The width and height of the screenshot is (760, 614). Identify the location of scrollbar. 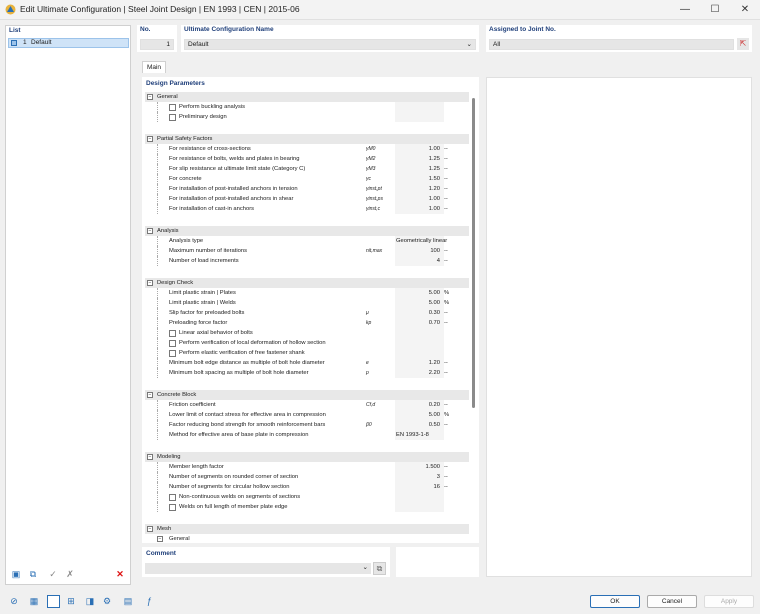
(473, 253).